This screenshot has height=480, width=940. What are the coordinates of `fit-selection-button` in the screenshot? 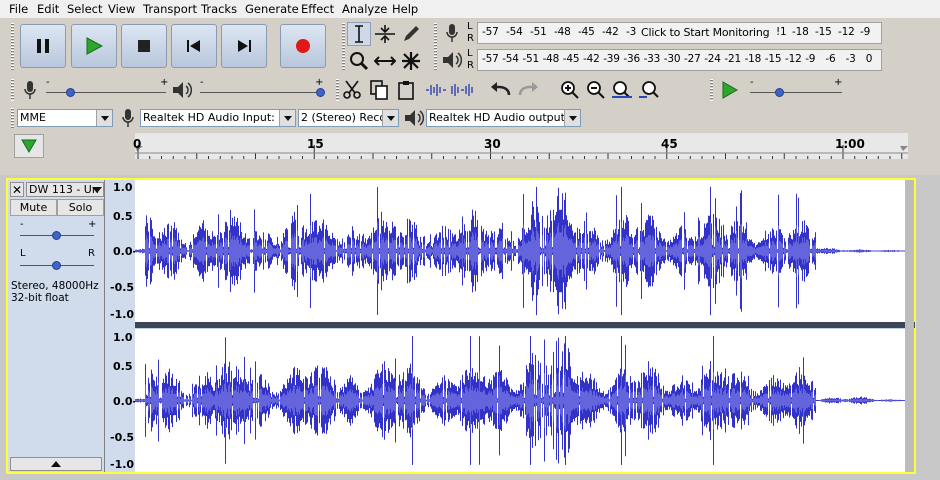 It's located at (622, 90).